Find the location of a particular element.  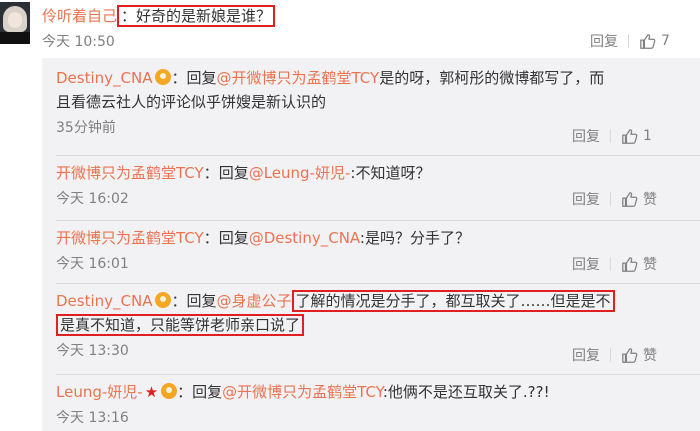

reply-text: 开微博只为孟鹤堂TCY：回复@Leung-妍児-:不知道呀？ is located at coordinates (376, 173).